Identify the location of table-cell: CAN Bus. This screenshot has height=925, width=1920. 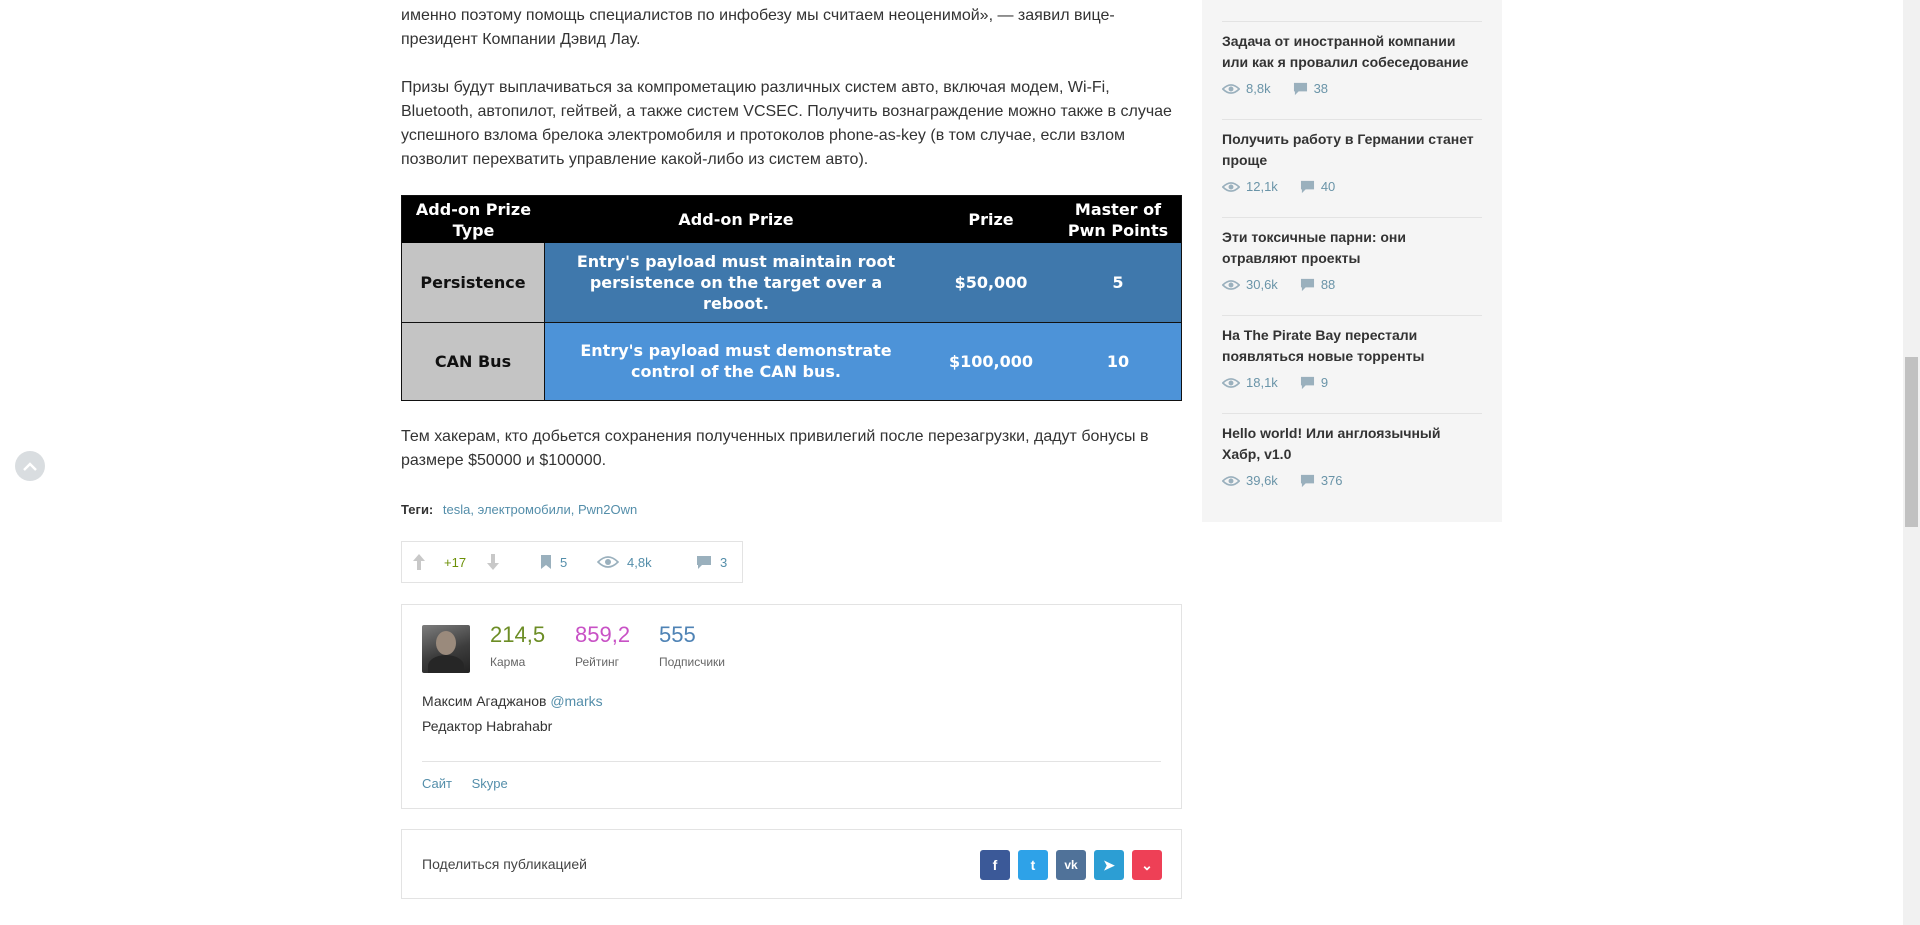
(473, 360).